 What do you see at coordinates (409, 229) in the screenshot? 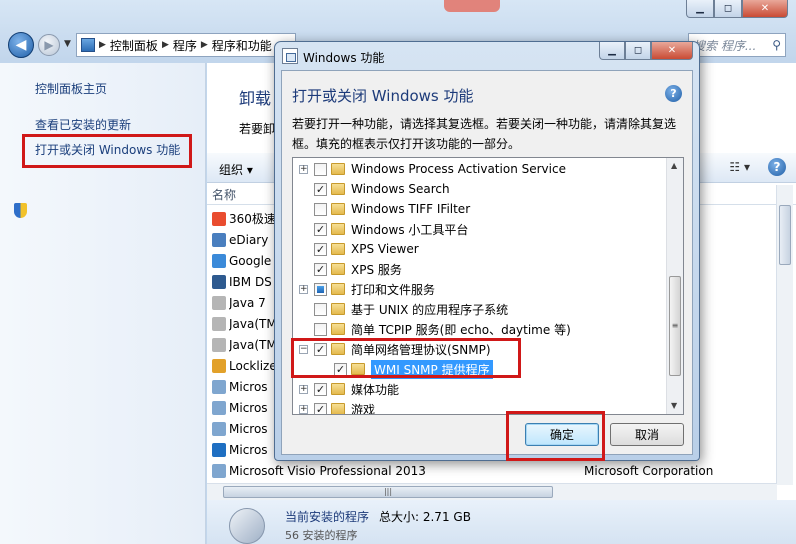
I see `feature-label: Windows 小工具平台` at bounding box center [409, 229].